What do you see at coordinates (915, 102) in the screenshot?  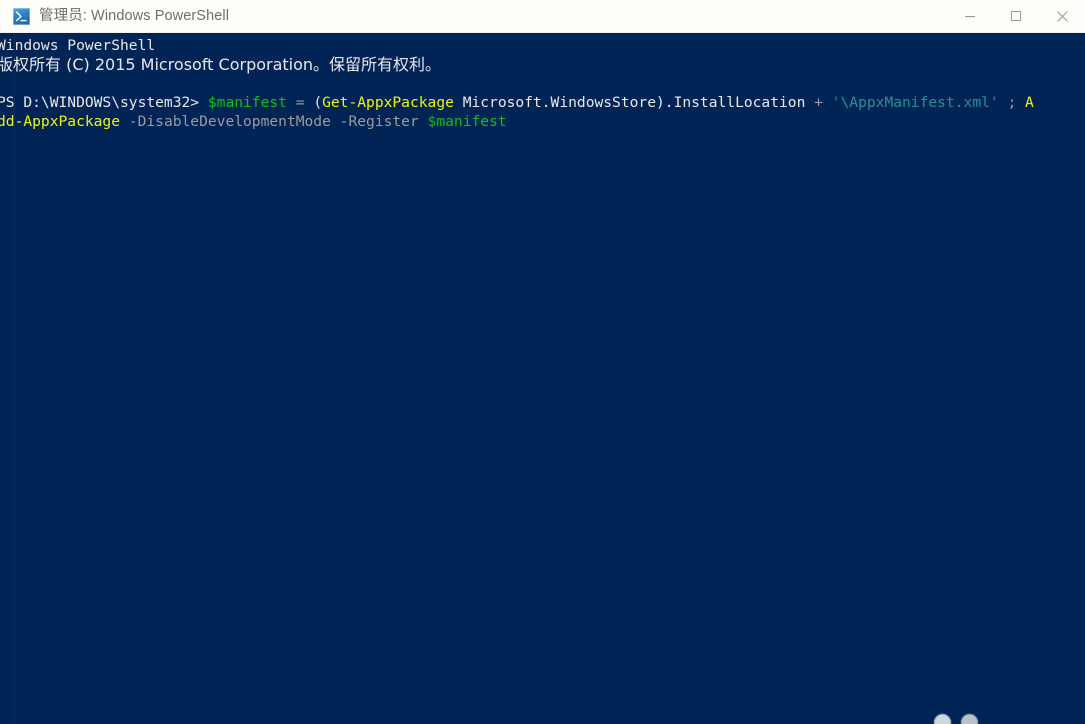 I see `console-text-segment: '\AppxManifest.xml'` at bounding box center [915, 102].